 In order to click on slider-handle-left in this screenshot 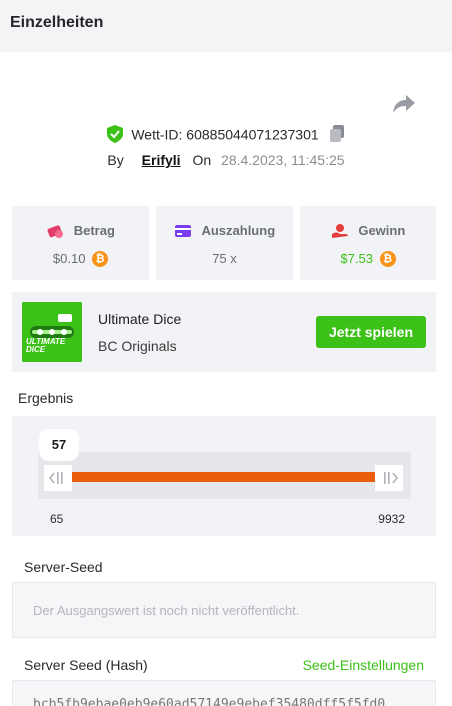, I will do `click(58, 478)`.